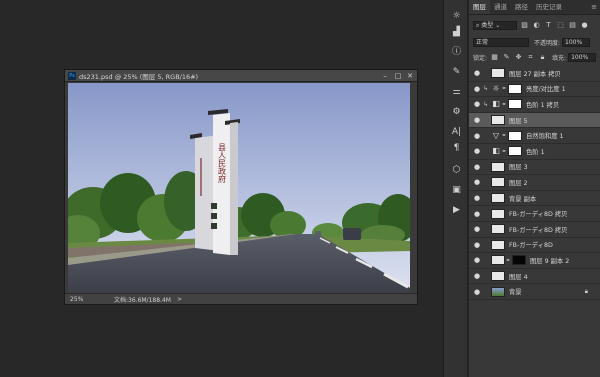 This screenshot has width=600, height=377. What do you see at coordinates (582, 57) in the screenshot?
I see `fill-field: 100%` at bounding box center [582, 57].